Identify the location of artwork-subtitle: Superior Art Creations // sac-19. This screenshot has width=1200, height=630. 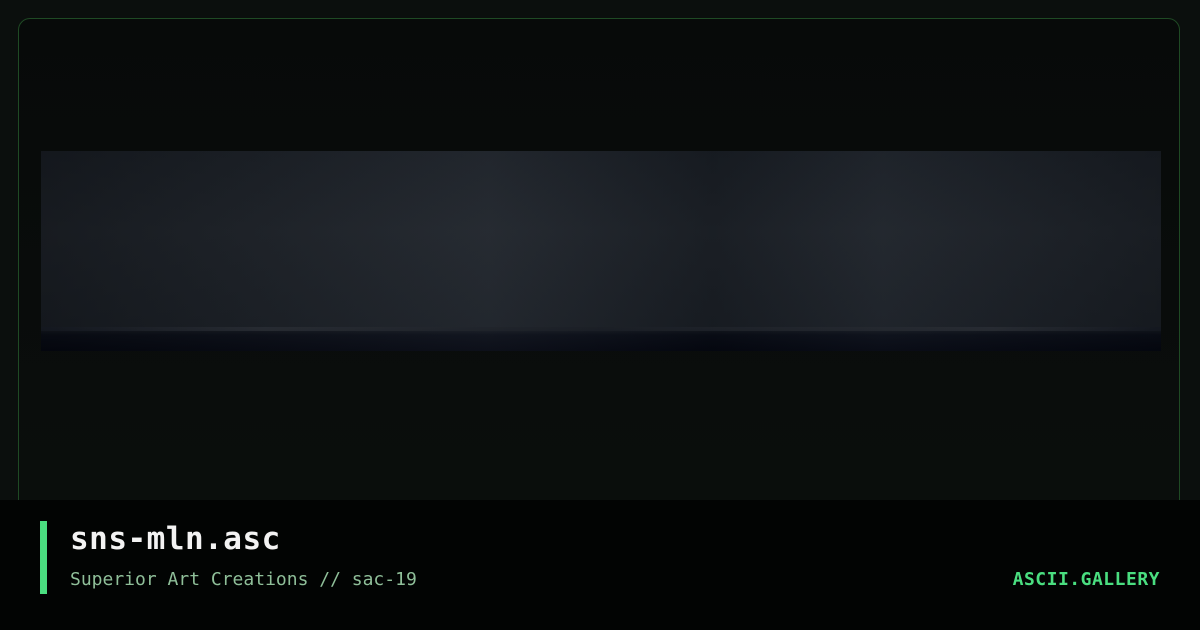
(243, 579).